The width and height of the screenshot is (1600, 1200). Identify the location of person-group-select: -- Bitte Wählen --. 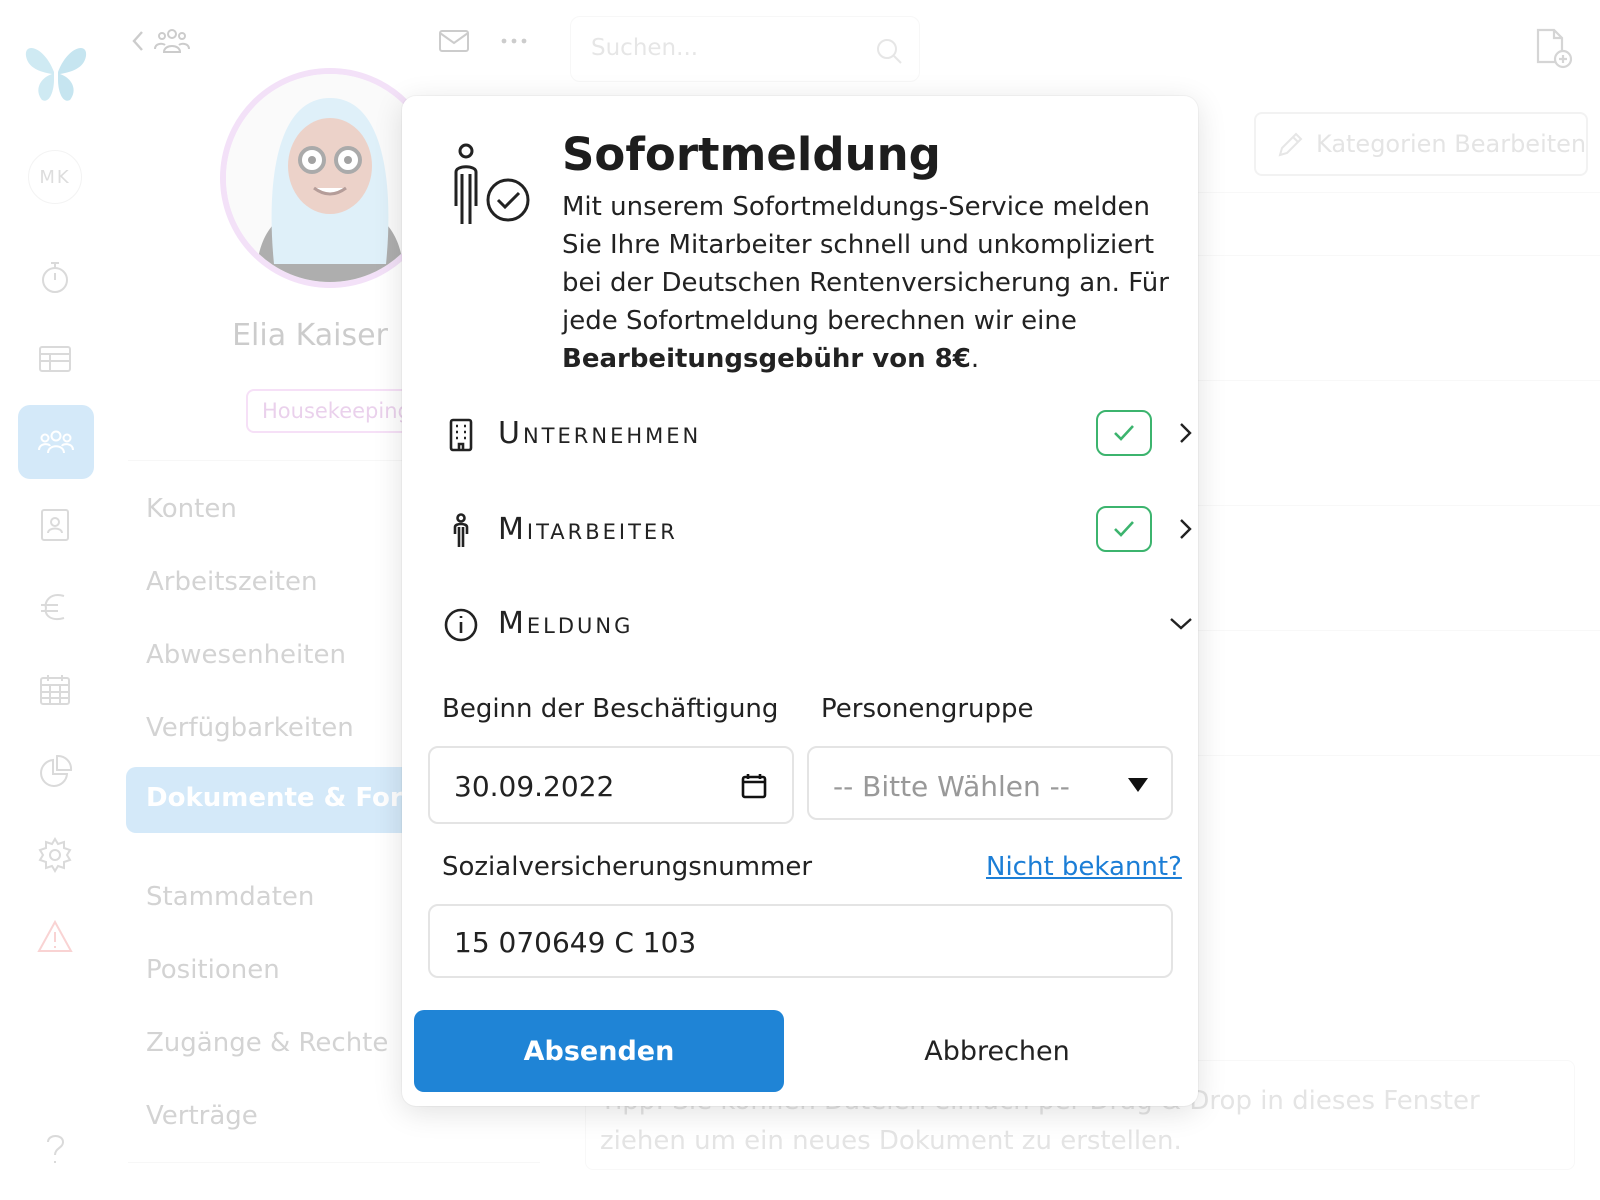
(990, 783).